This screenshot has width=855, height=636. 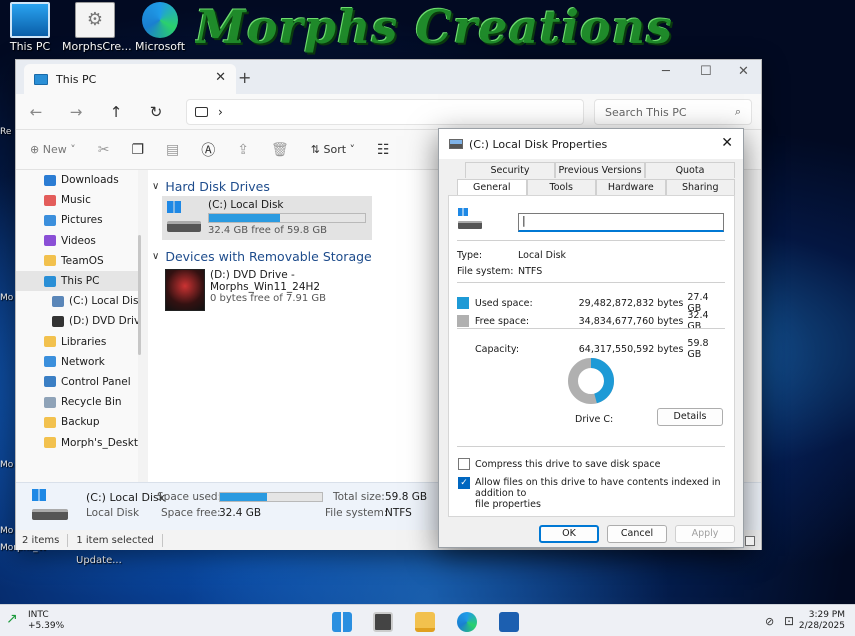 What do you see at coordinates (35, 621) in the screenshot?
I see `stock-widget: ↗ INTC +5.39%` at bounding box center [35, 621].